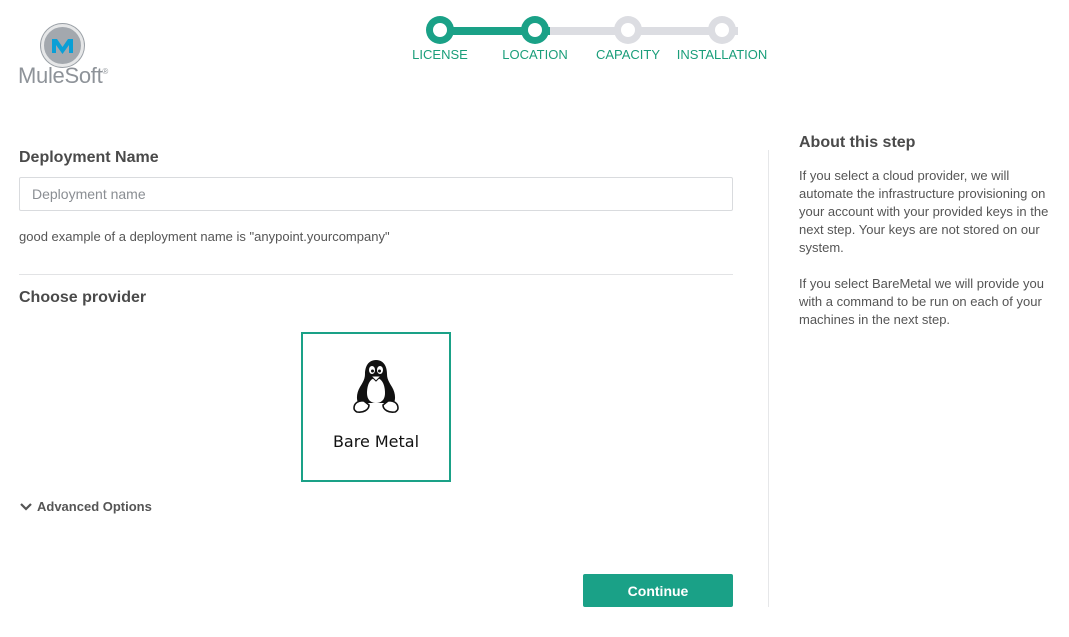 Image resolution: width=1069 pixels, height=637 pixels. What do you see at coordinates (89, 157) in the screenshot?
I see `deployment-name-title: Deployment Name` at bounding box center [89, 157].